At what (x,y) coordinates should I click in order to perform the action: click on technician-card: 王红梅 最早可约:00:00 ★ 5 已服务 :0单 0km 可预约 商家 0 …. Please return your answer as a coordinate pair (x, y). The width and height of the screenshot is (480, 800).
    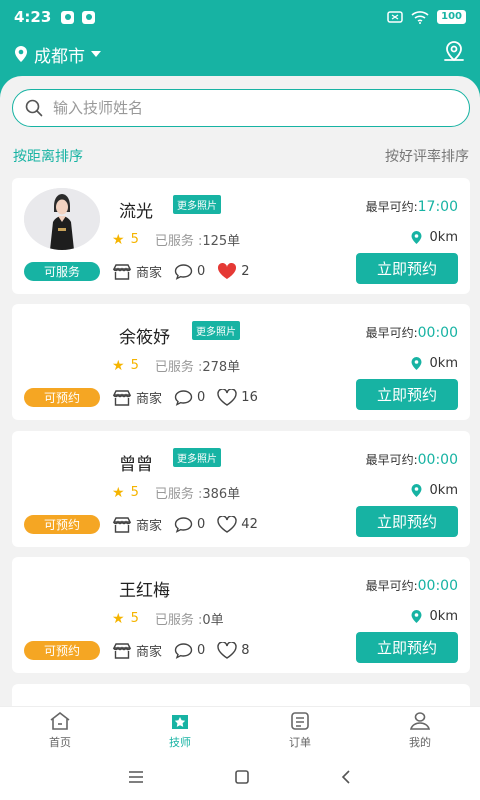
    Looking at the image, I should click on (241, 615).